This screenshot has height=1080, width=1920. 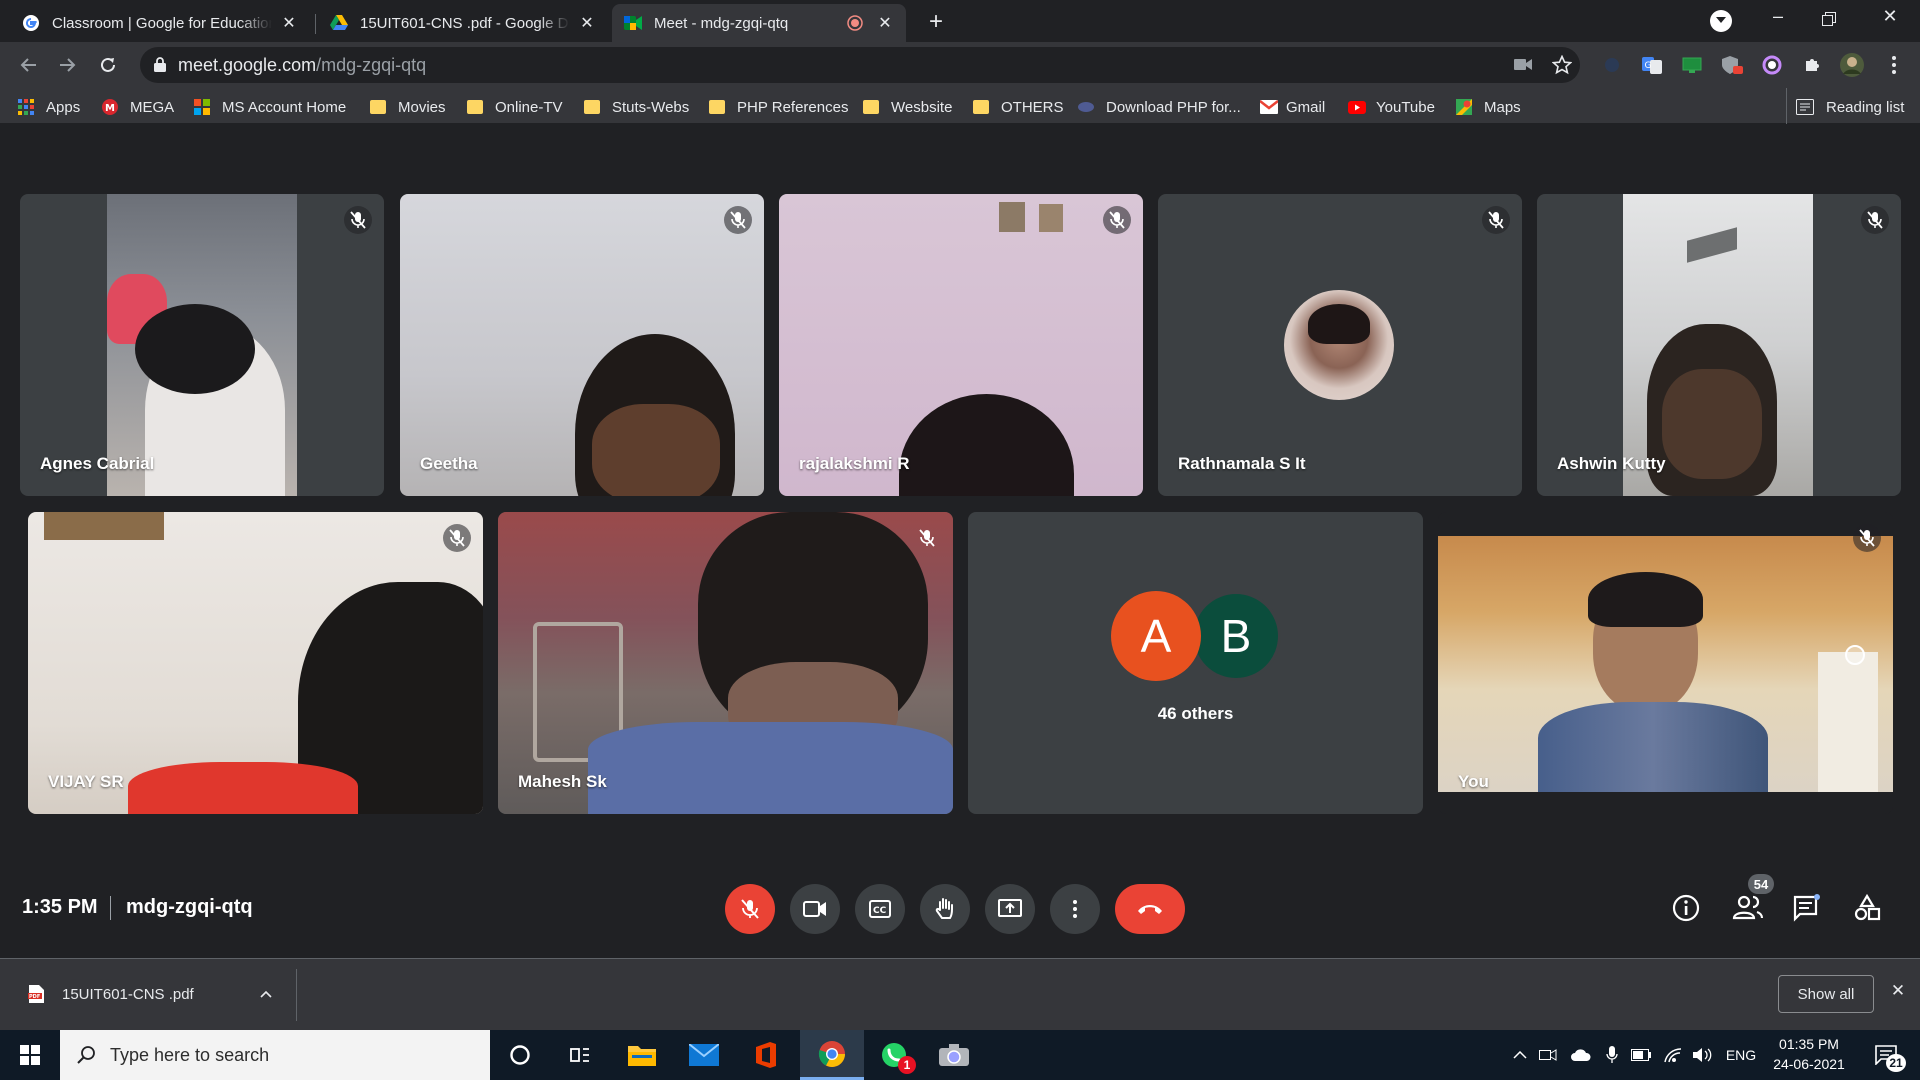 I want to click on forward-icon, so click(x=68, y=65).